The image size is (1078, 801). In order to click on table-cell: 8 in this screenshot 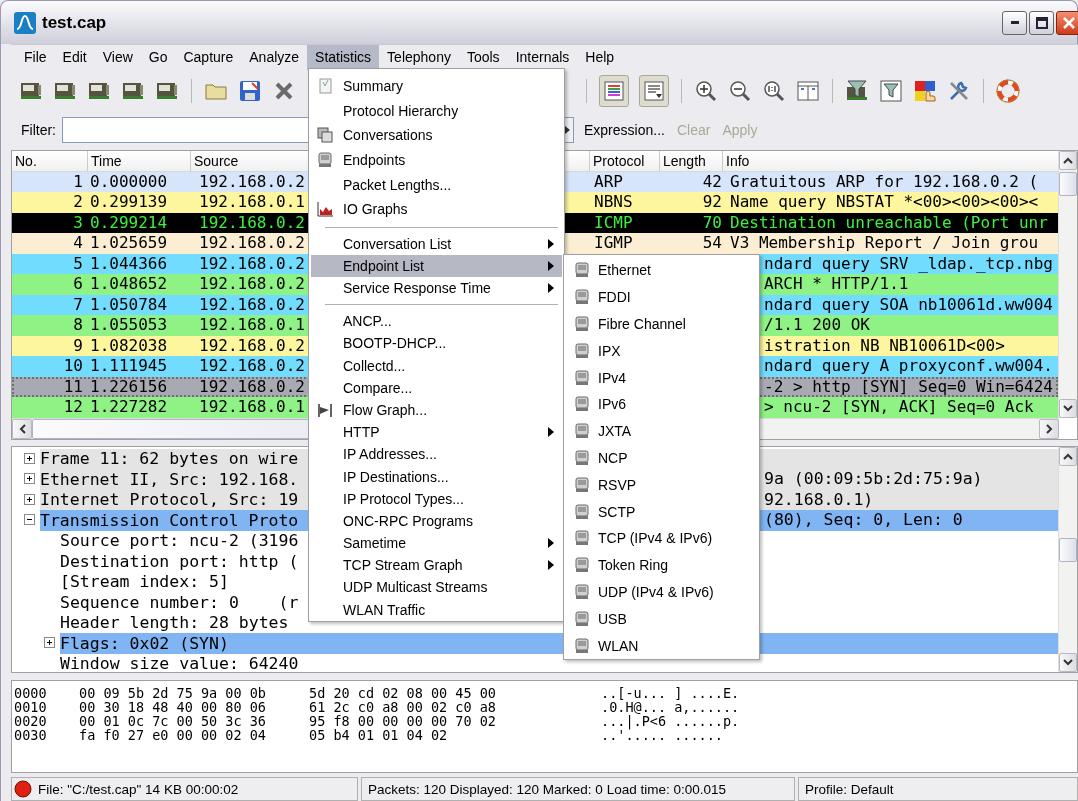, I will do `click(78, 325)`.